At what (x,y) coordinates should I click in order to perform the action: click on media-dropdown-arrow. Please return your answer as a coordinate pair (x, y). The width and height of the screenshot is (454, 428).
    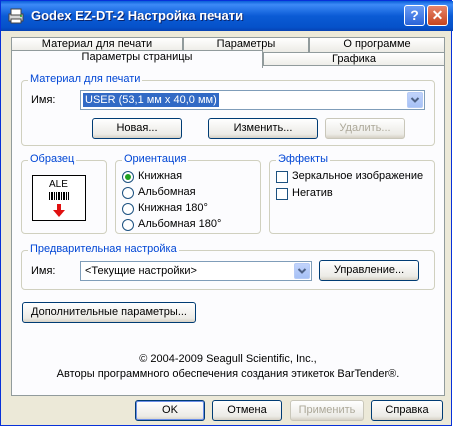
    Looking at the image, I should click on (415, 100).